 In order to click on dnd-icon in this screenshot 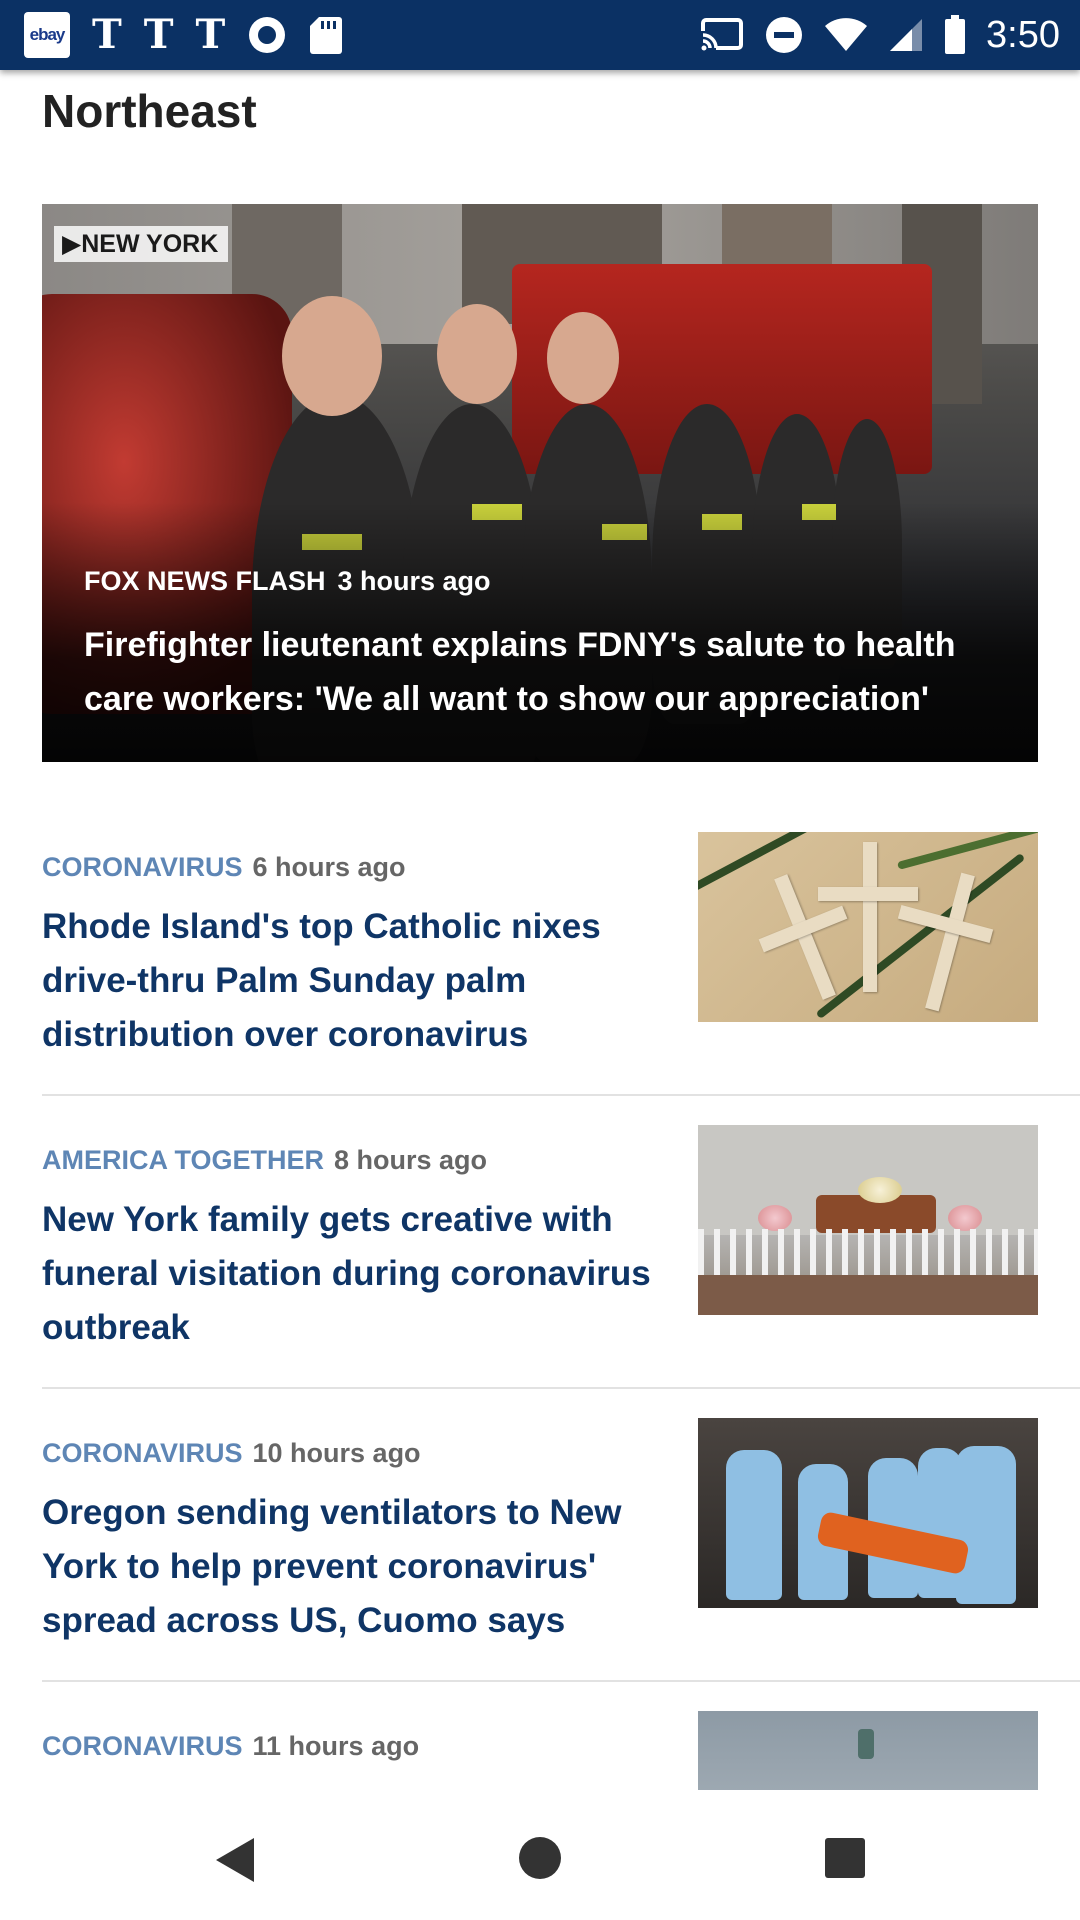, I will do `click(784, 35)`.